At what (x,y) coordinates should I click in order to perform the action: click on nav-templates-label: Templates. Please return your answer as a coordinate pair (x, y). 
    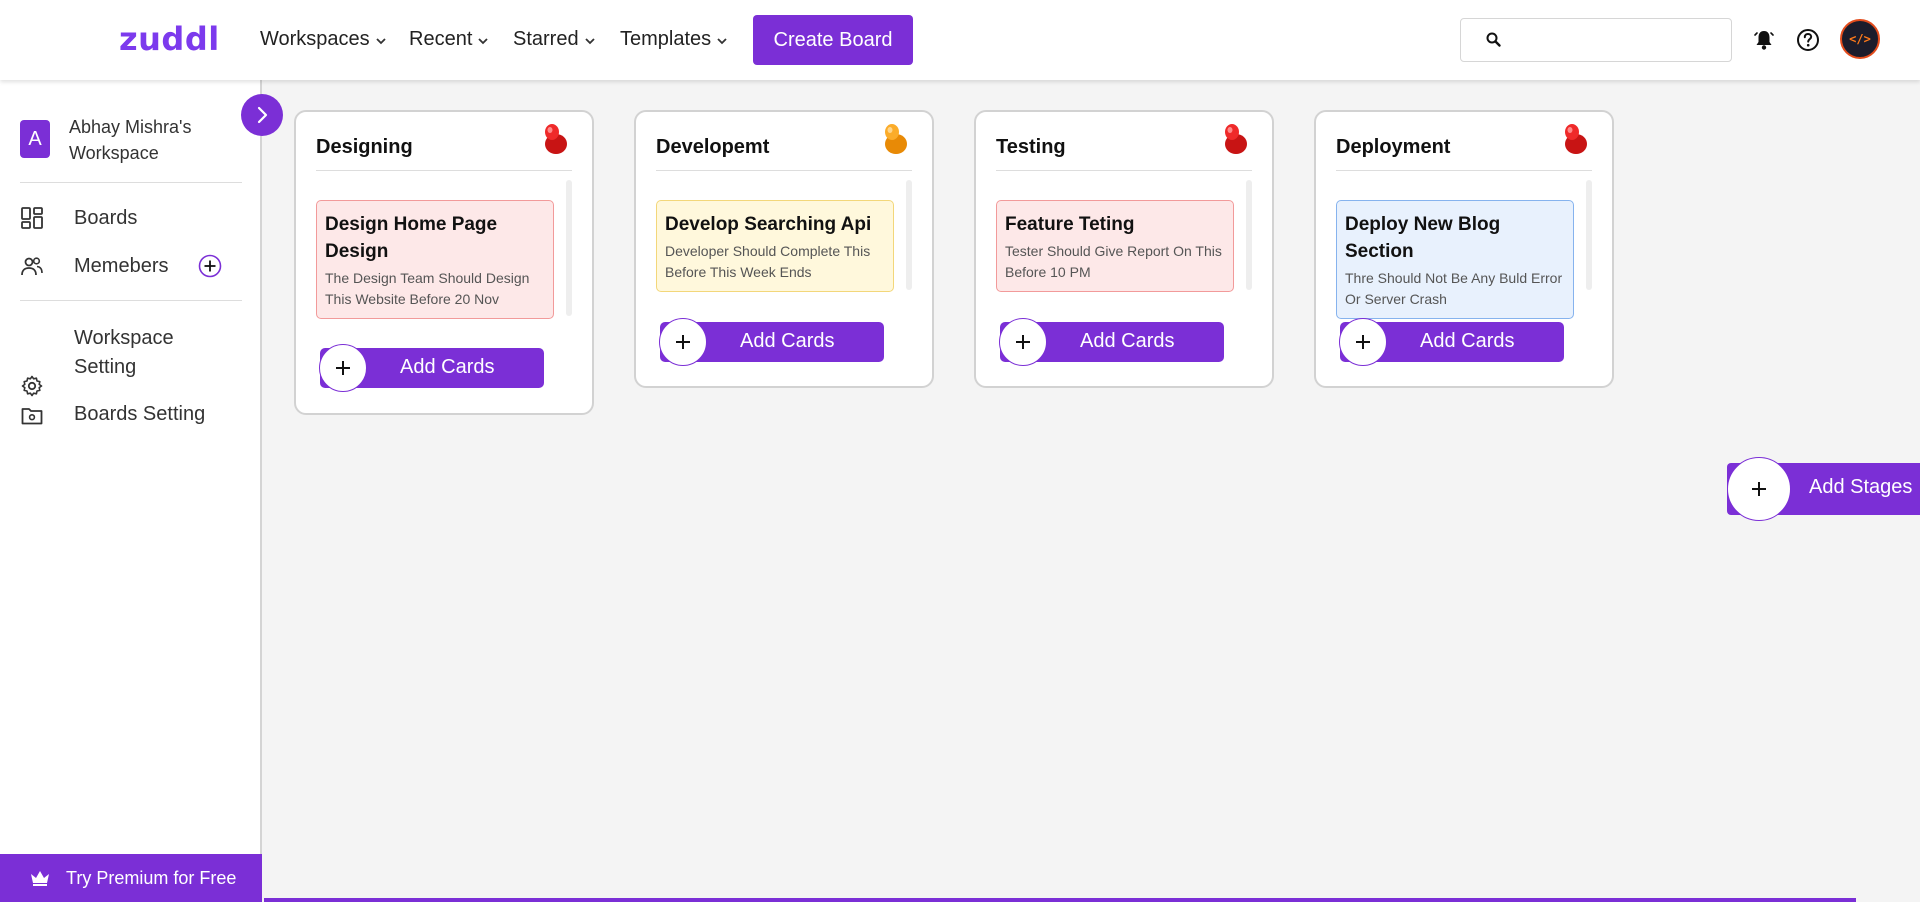
    Looking at the image, I should click on (666, 39).